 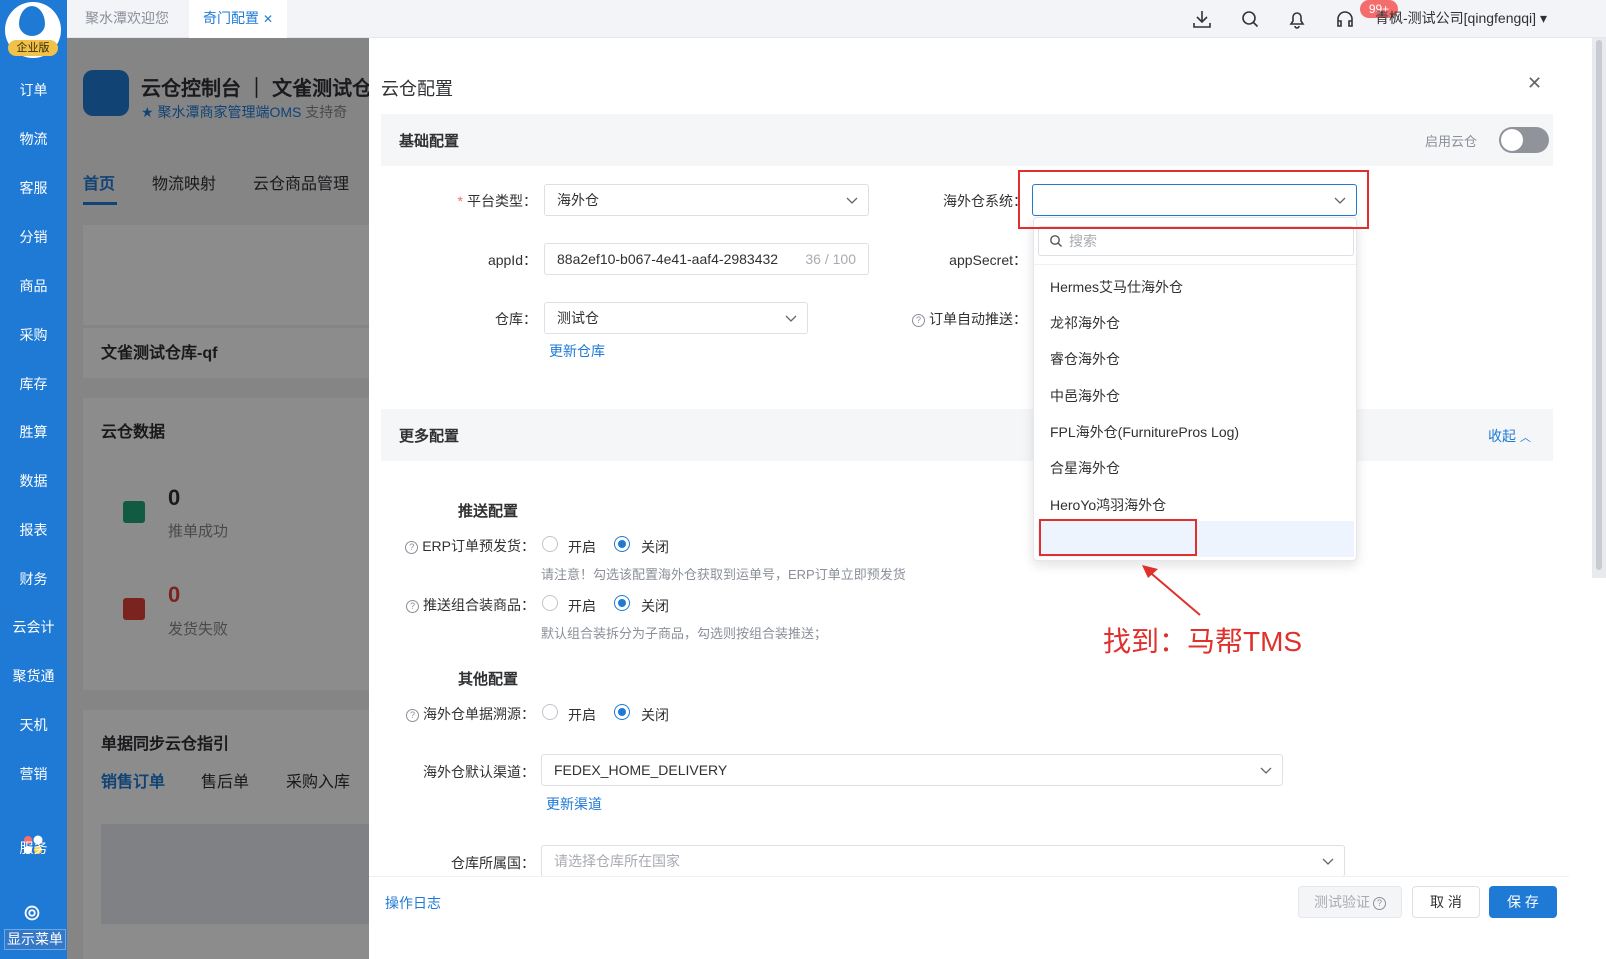 I want to click on update-warehouse-link: 更新仓库, so click(x=577, y=351).